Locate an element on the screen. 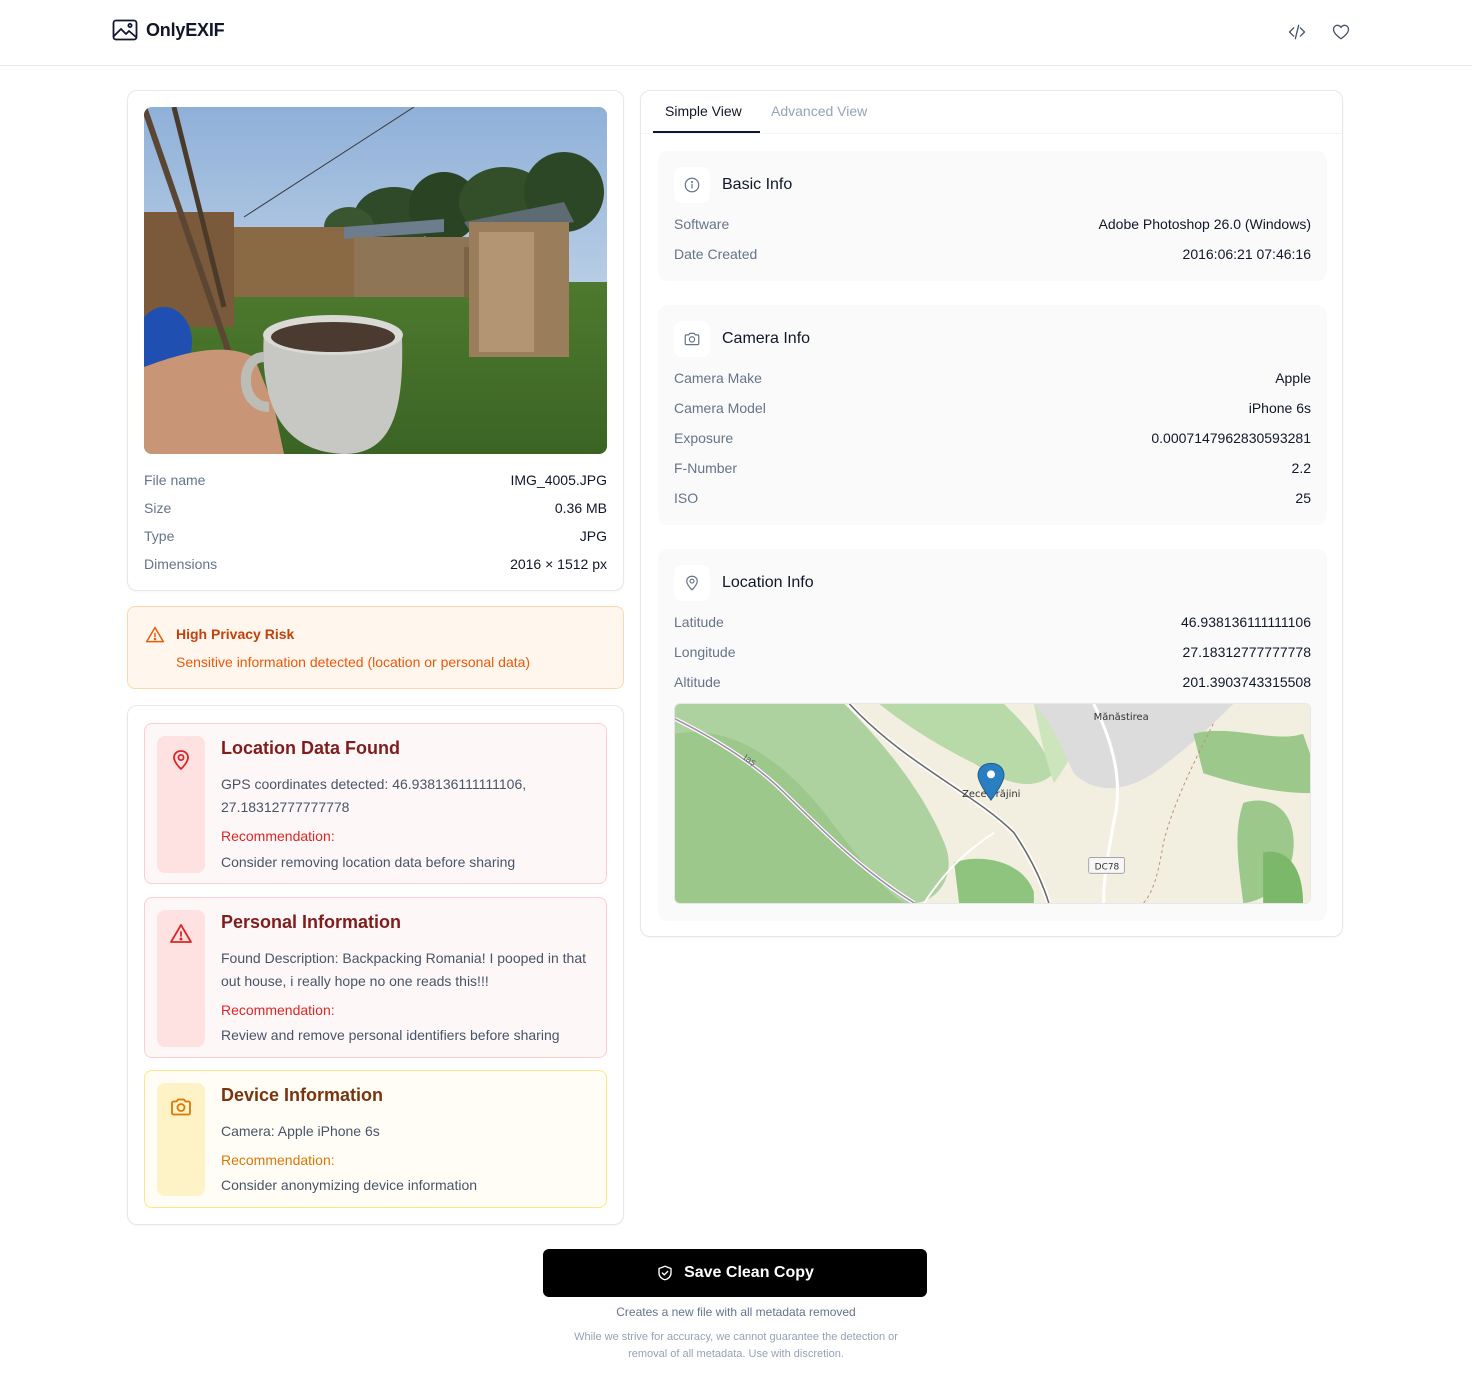 This screenshot has height=1376, width=1472. map-label-dc78: DC78 is located at coordinates (1107, 867).